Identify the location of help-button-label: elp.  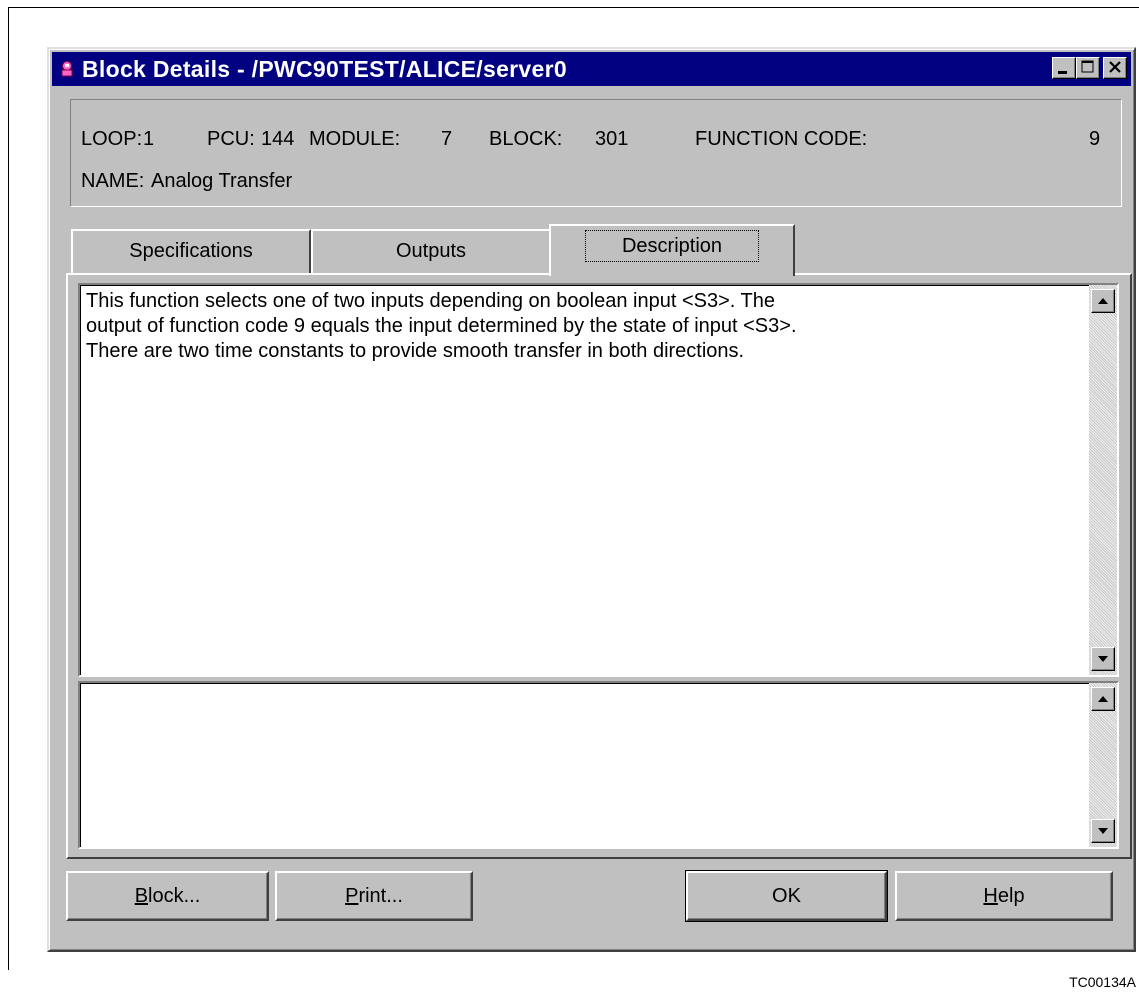
(1011, 896).